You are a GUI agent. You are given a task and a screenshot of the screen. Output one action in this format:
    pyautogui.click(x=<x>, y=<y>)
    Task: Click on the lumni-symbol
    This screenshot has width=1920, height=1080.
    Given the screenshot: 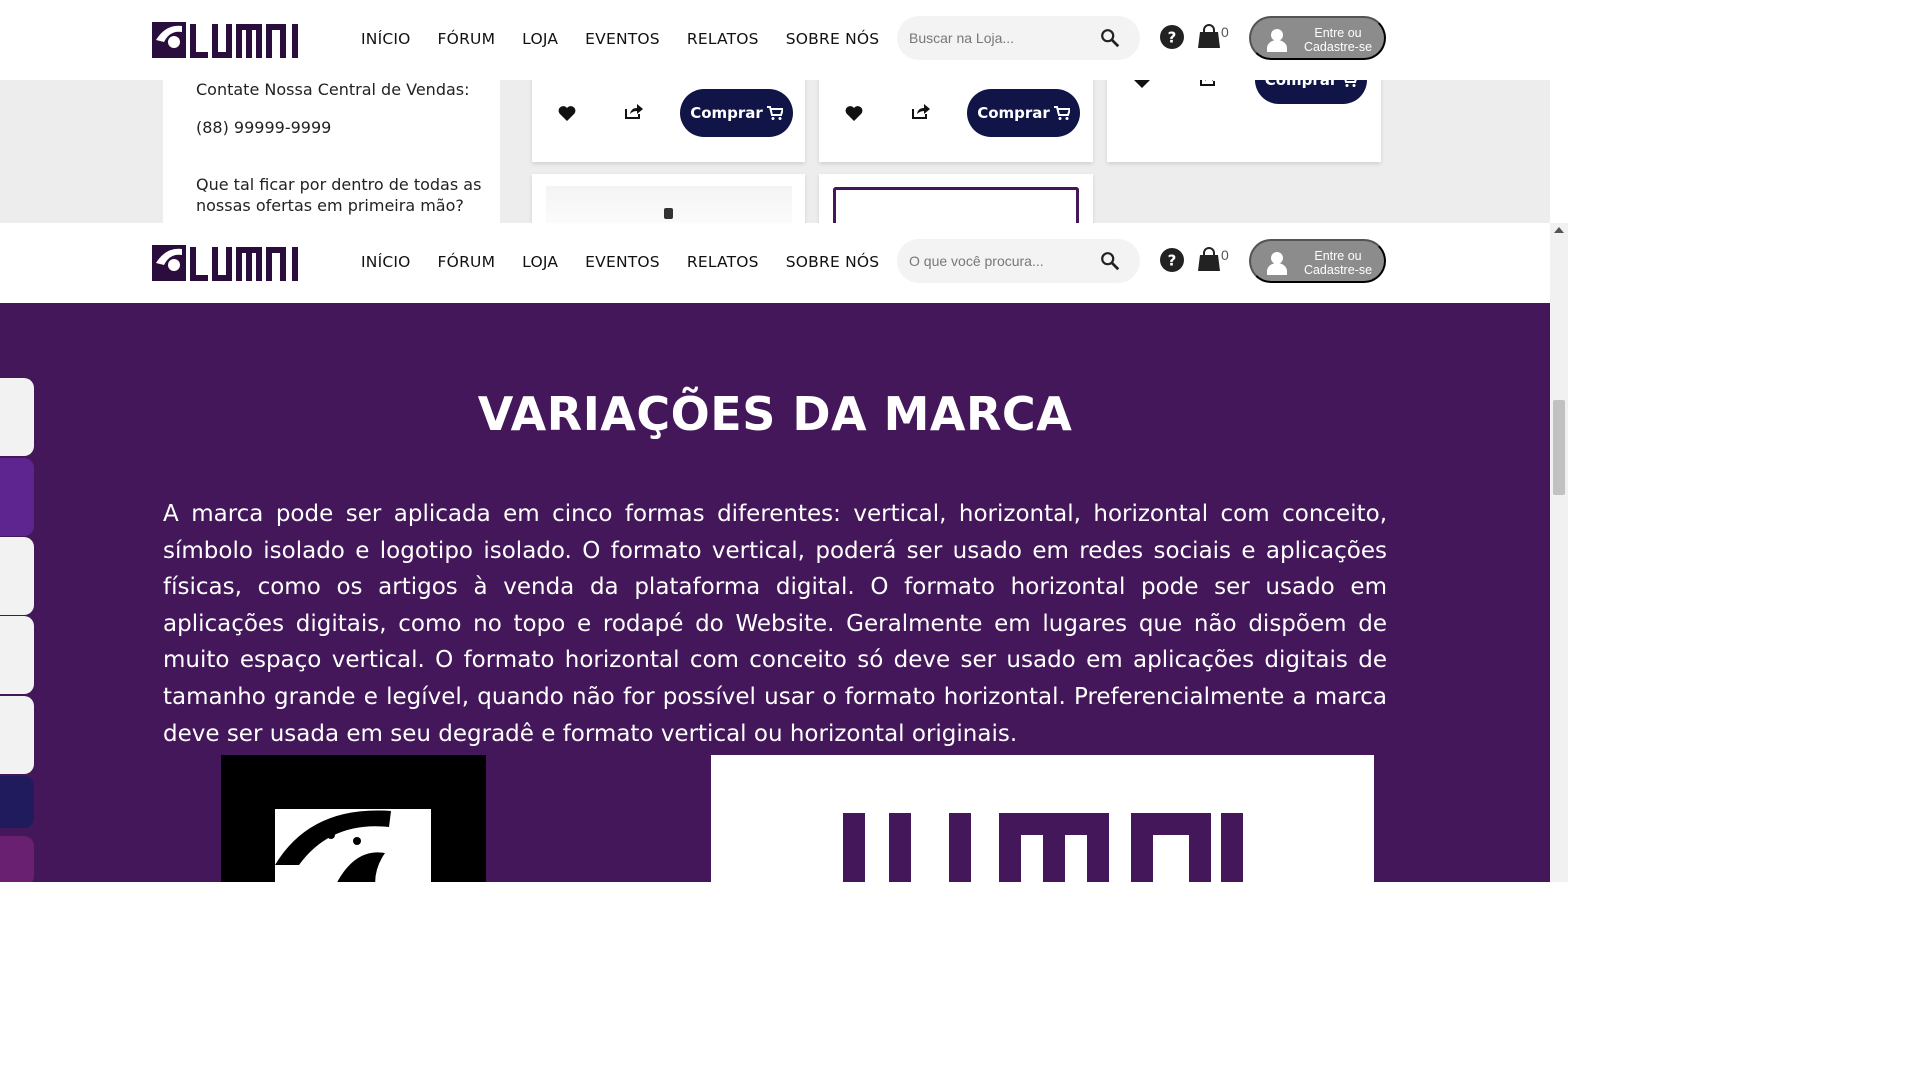 What is the action you would take?
    pyautogui.click(x=353, y=845)
    